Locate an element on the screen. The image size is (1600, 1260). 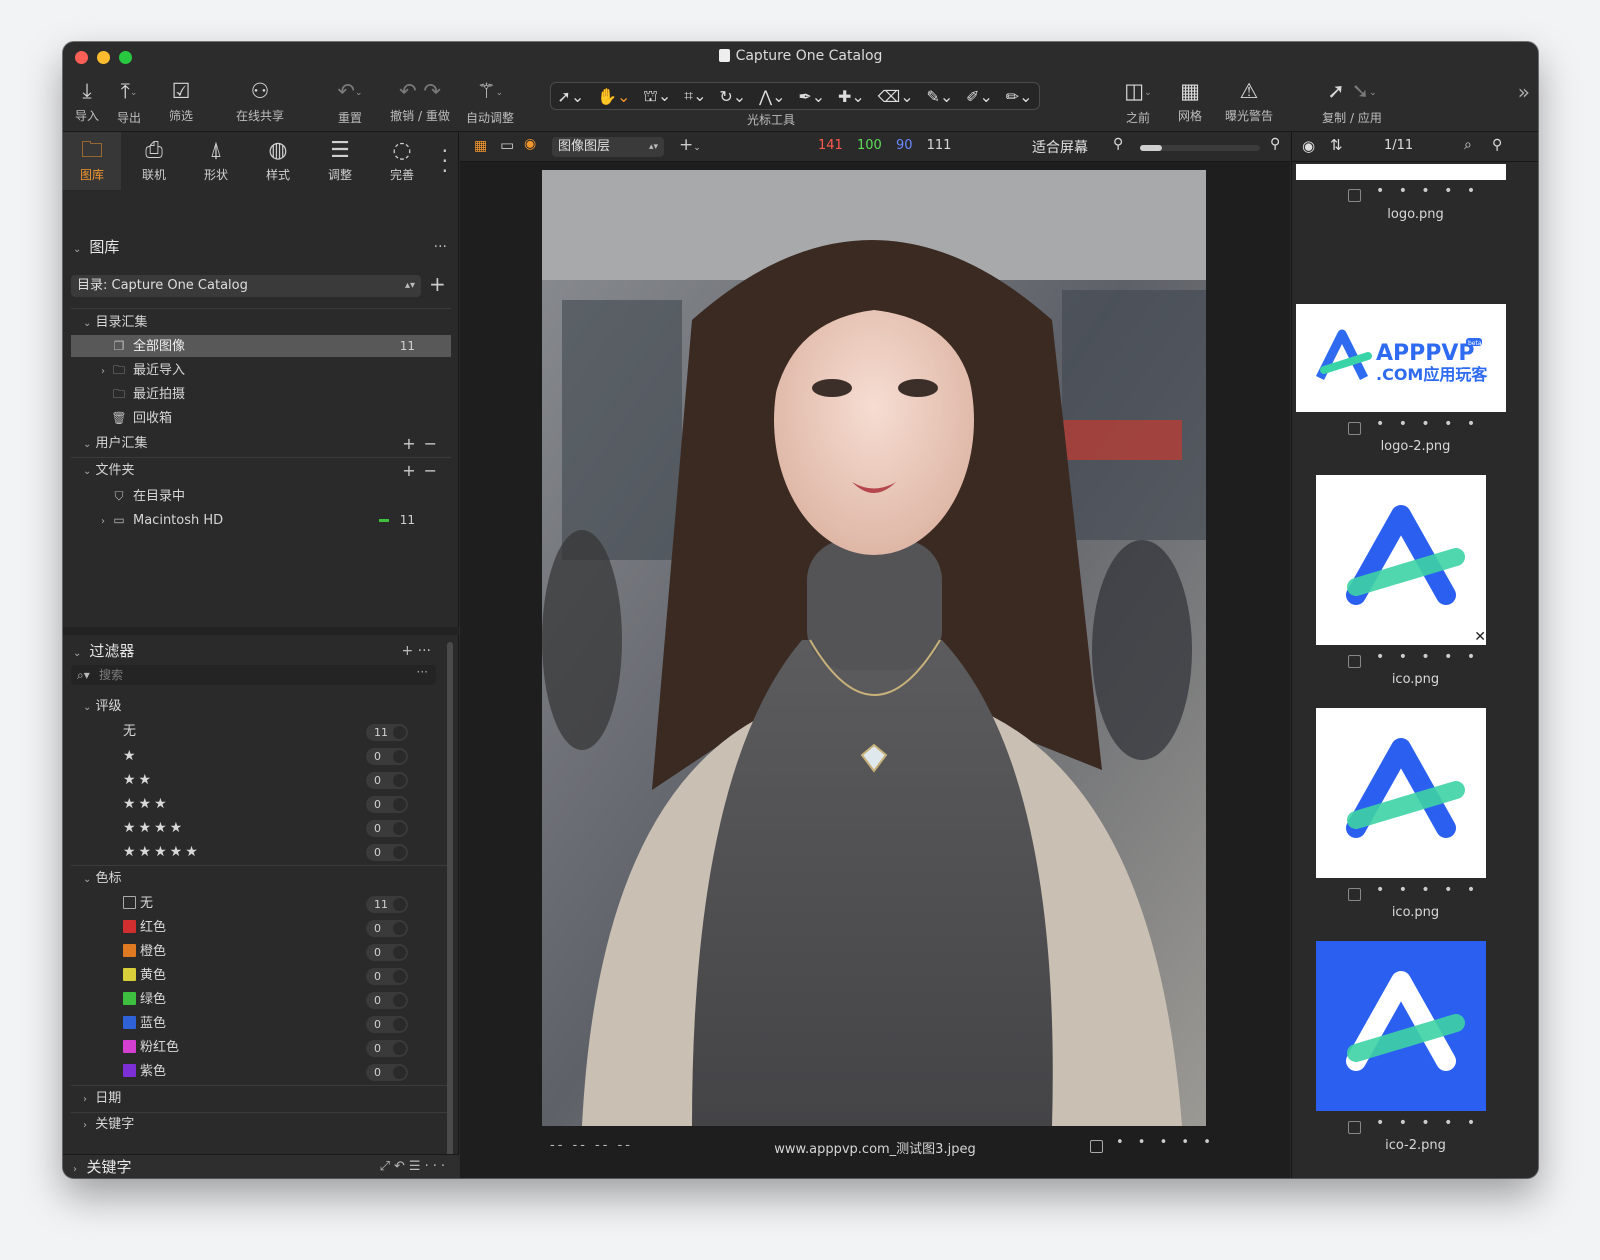
brush-icon: ✎⌄ is located at coordinates (939, 96).